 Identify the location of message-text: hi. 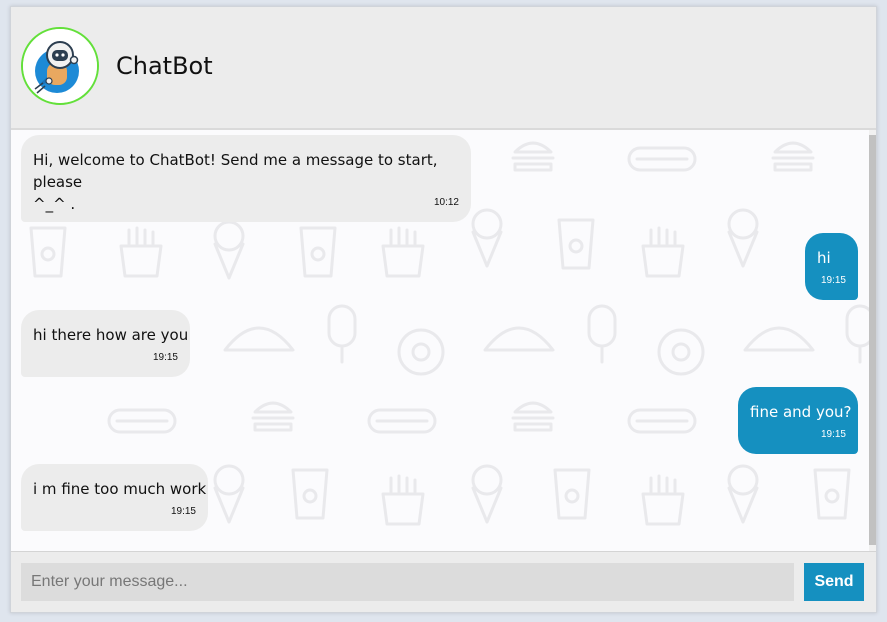
(824, 258).